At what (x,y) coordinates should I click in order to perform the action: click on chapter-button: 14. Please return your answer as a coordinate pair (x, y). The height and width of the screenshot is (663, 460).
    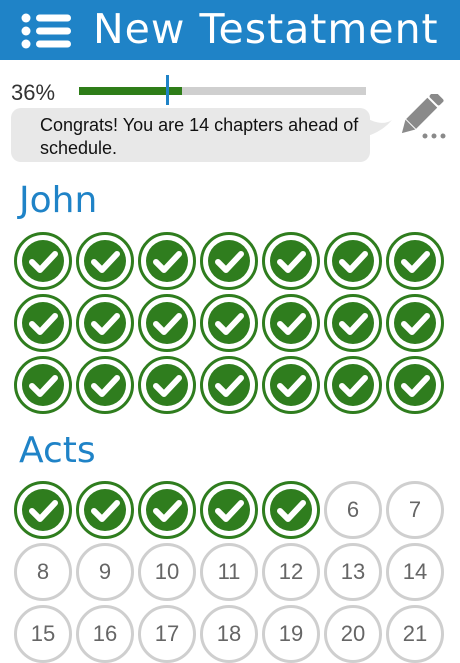
    Looking at the image, I should click on (415, 572).